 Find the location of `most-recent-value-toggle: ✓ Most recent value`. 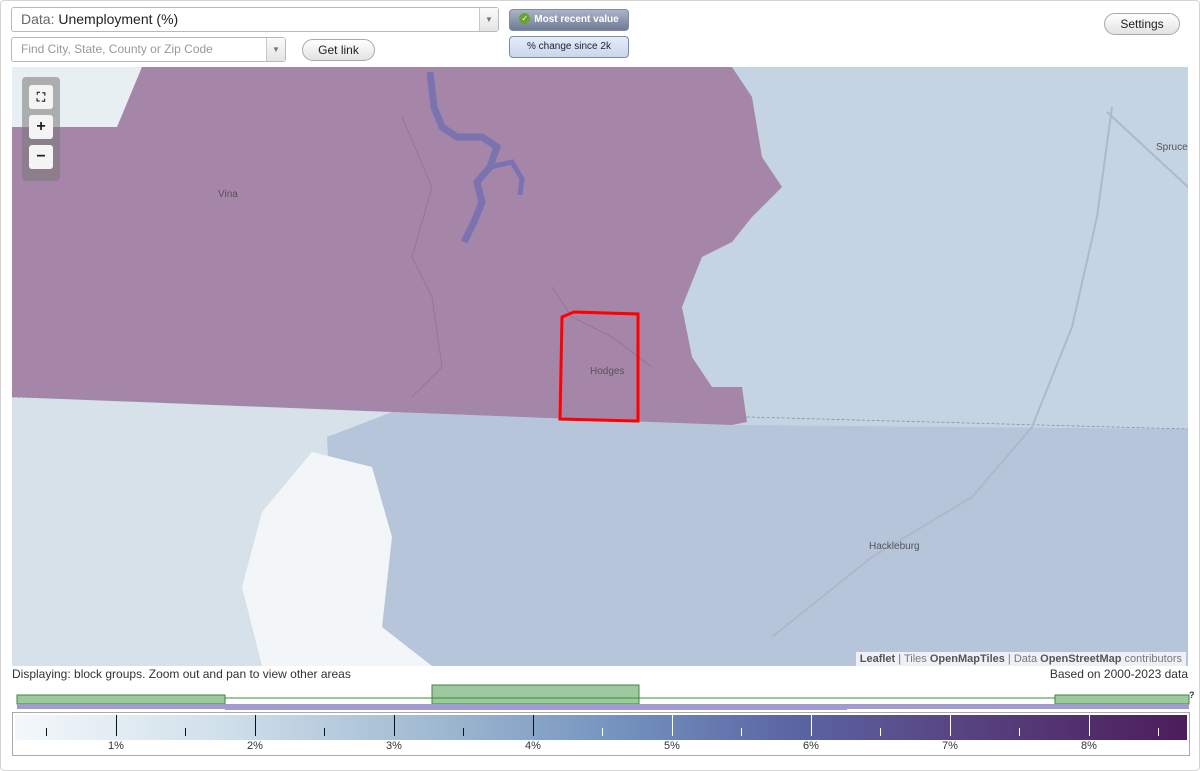

most-recent-value-toggle: ✓ Most recent value is located at coordinates (569, 20).